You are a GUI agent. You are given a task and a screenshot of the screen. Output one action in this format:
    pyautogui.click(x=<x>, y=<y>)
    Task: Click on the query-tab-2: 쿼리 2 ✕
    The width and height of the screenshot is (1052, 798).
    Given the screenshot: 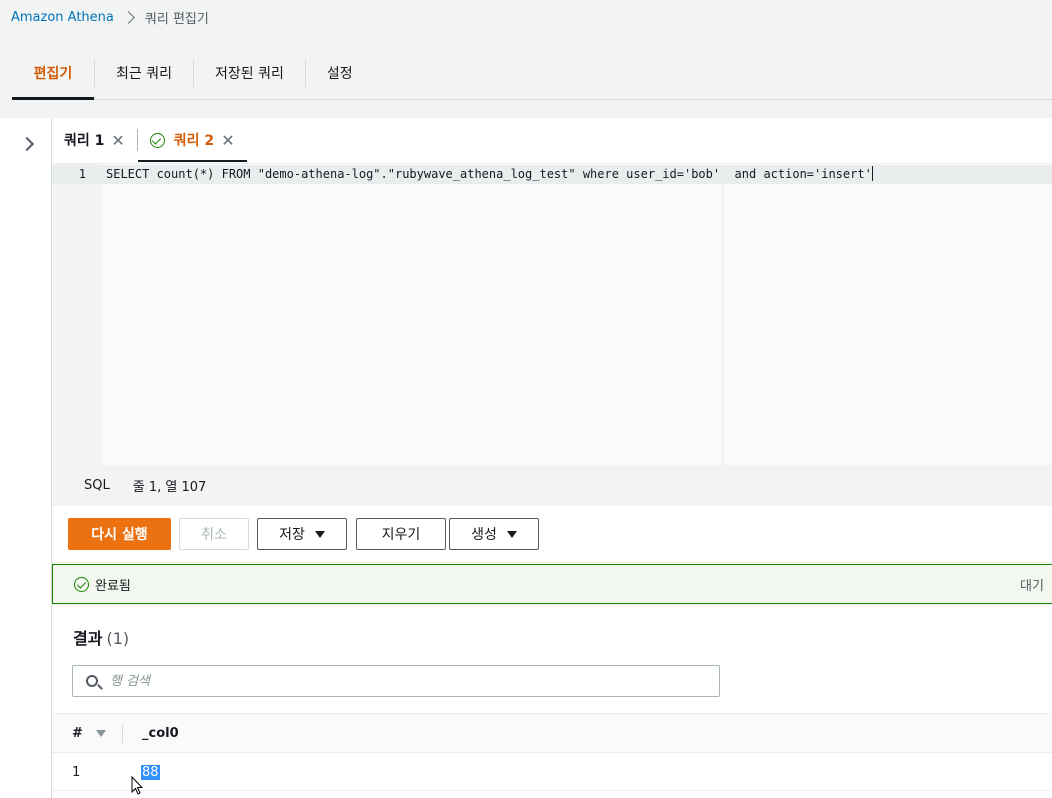 What is the action you would take?
    pyautogui.click(x=192, y=140)
    